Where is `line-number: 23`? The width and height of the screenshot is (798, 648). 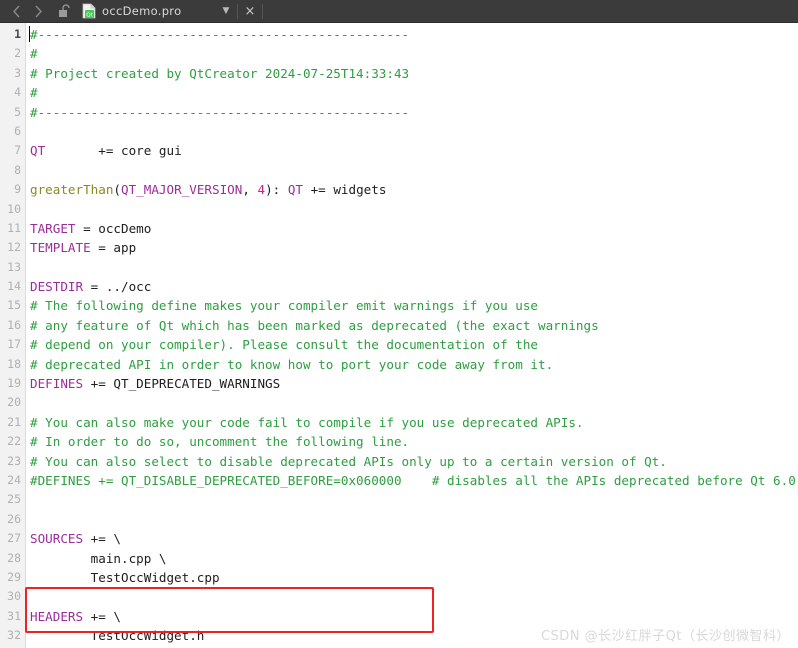 line-number: 23 is located at coordinates (12, 461).